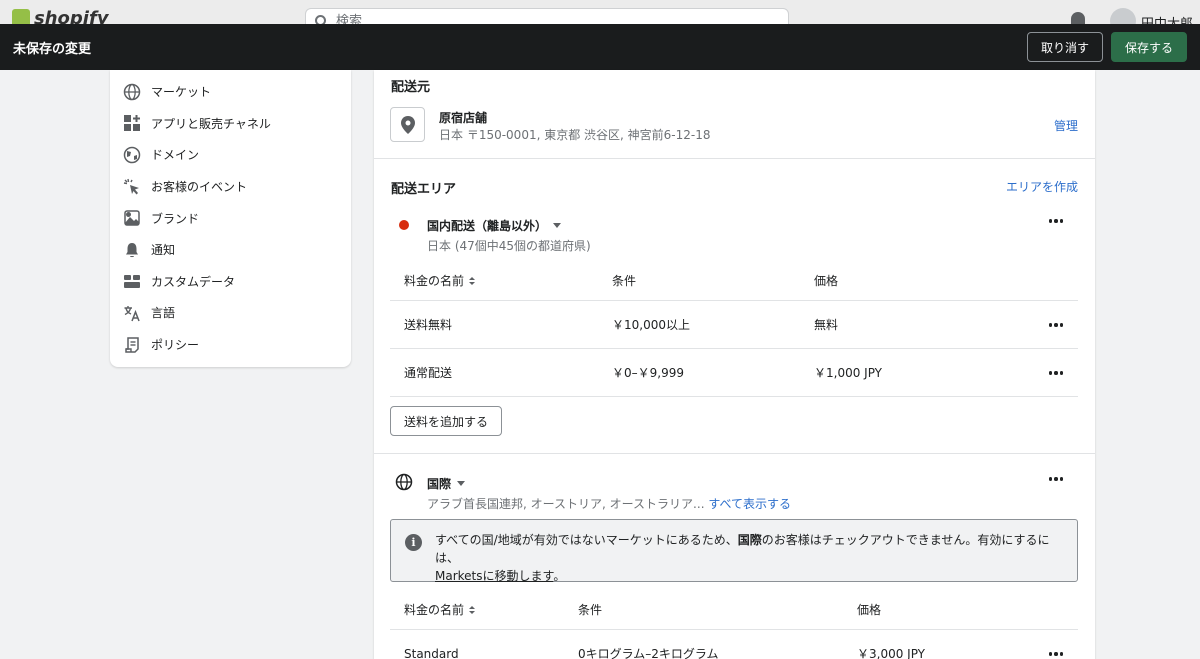  I want to click on custom-data-icon, so click(132, 281).